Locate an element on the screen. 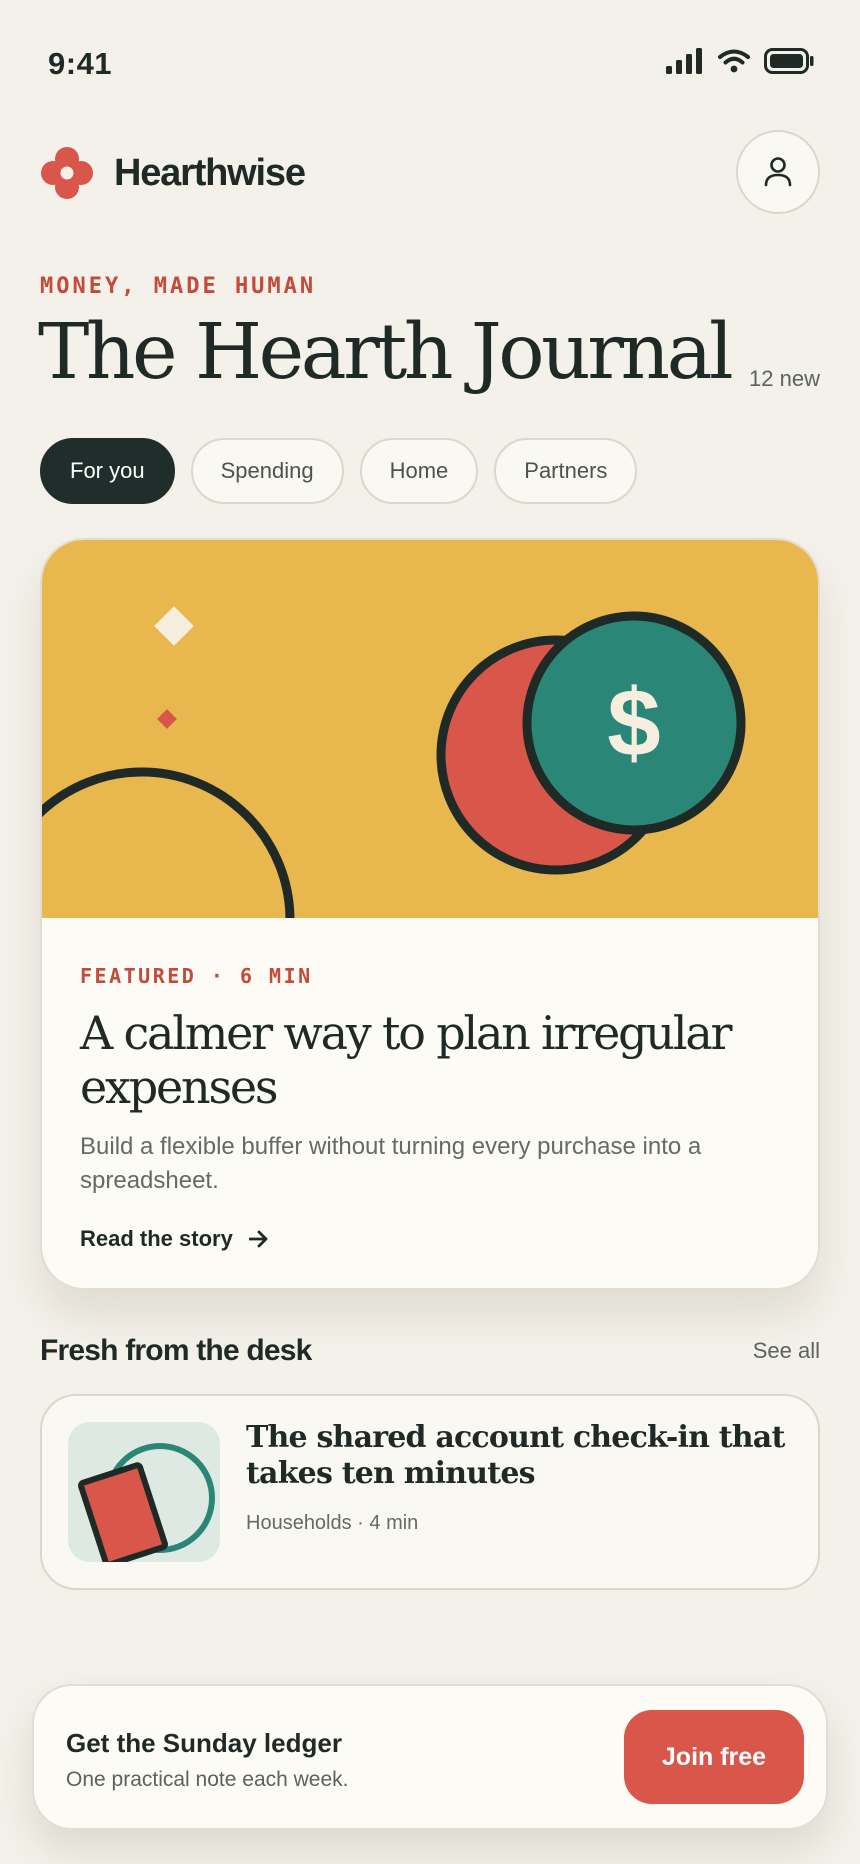  user-icon is located at coordinates (778, 172).